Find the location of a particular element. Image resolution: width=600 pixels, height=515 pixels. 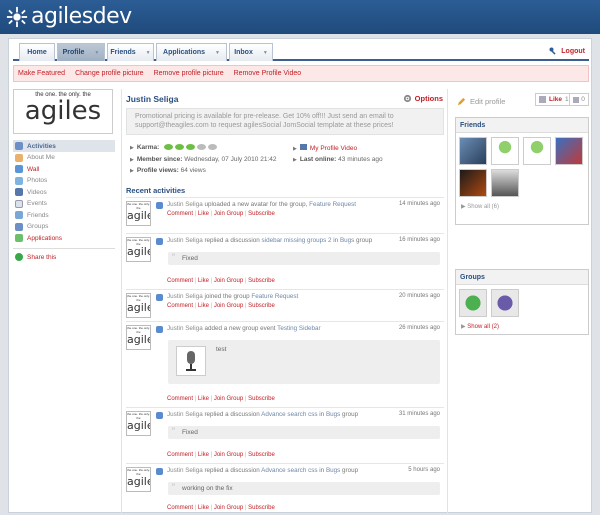

applications-icon is located at coordinates (19, 238).